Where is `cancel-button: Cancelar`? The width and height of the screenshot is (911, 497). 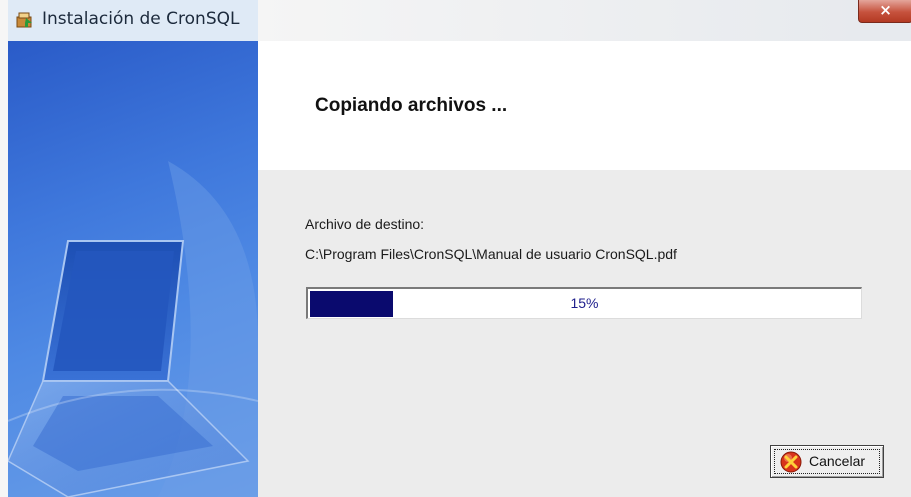 cancel-button: Cancelar is located at coordinates (827, 461).